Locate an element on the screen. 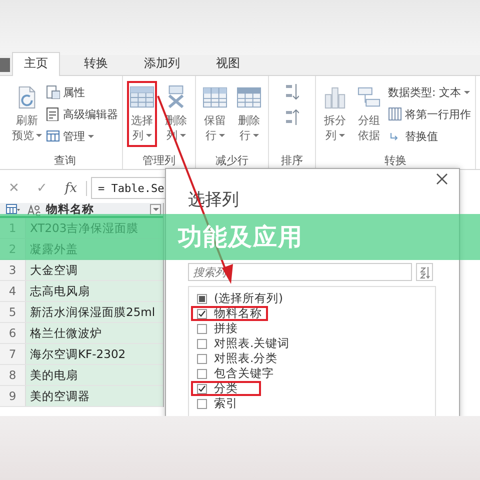 The image size is (480, 480). ribbon-button: 管理 is located at coordinates (82, 136).